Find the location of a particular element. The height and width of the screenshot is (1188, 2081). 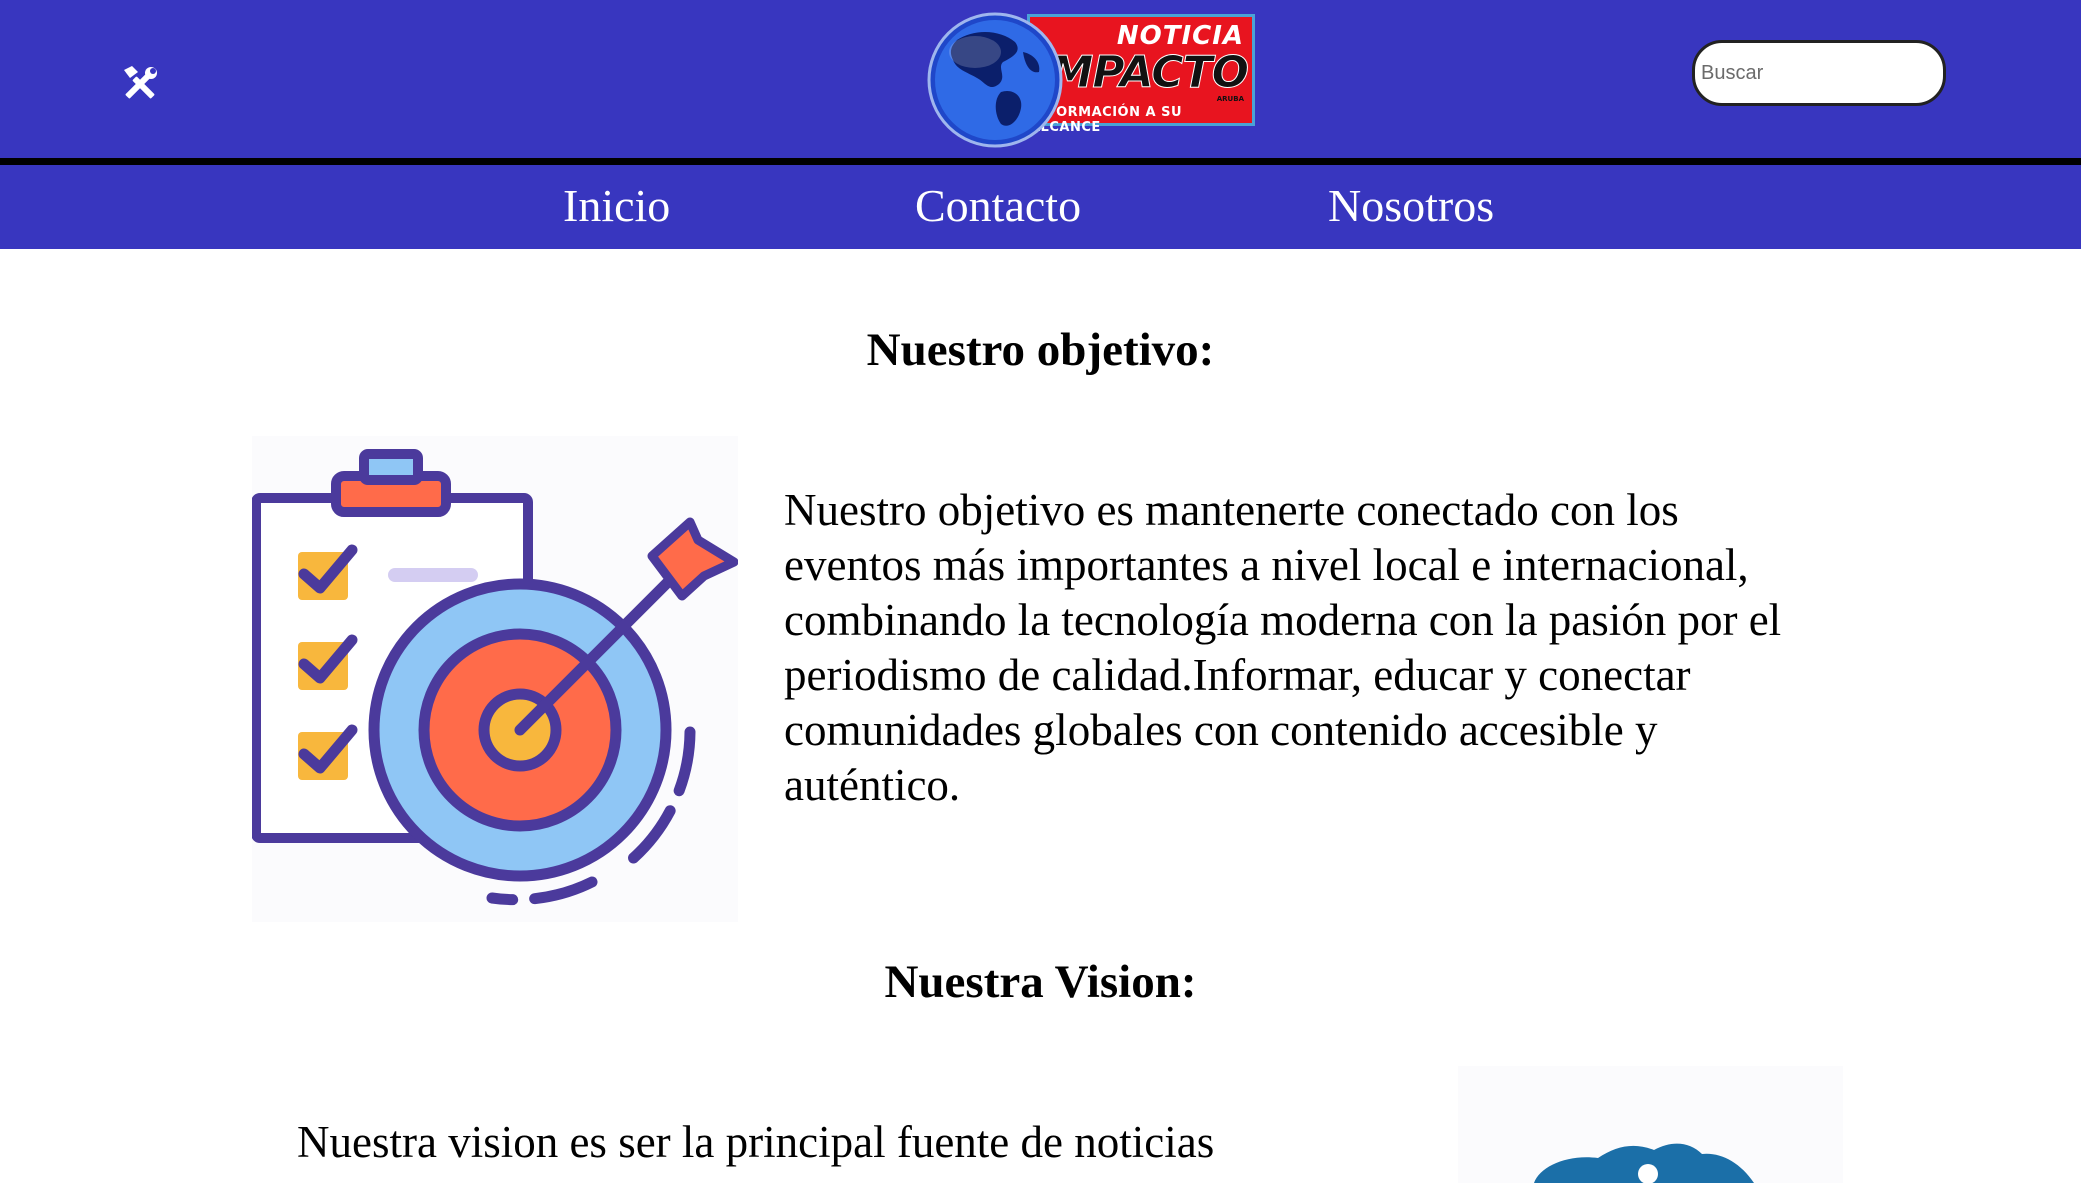

nav-item-contacto: Contacto is located at coordinates (998, 206).